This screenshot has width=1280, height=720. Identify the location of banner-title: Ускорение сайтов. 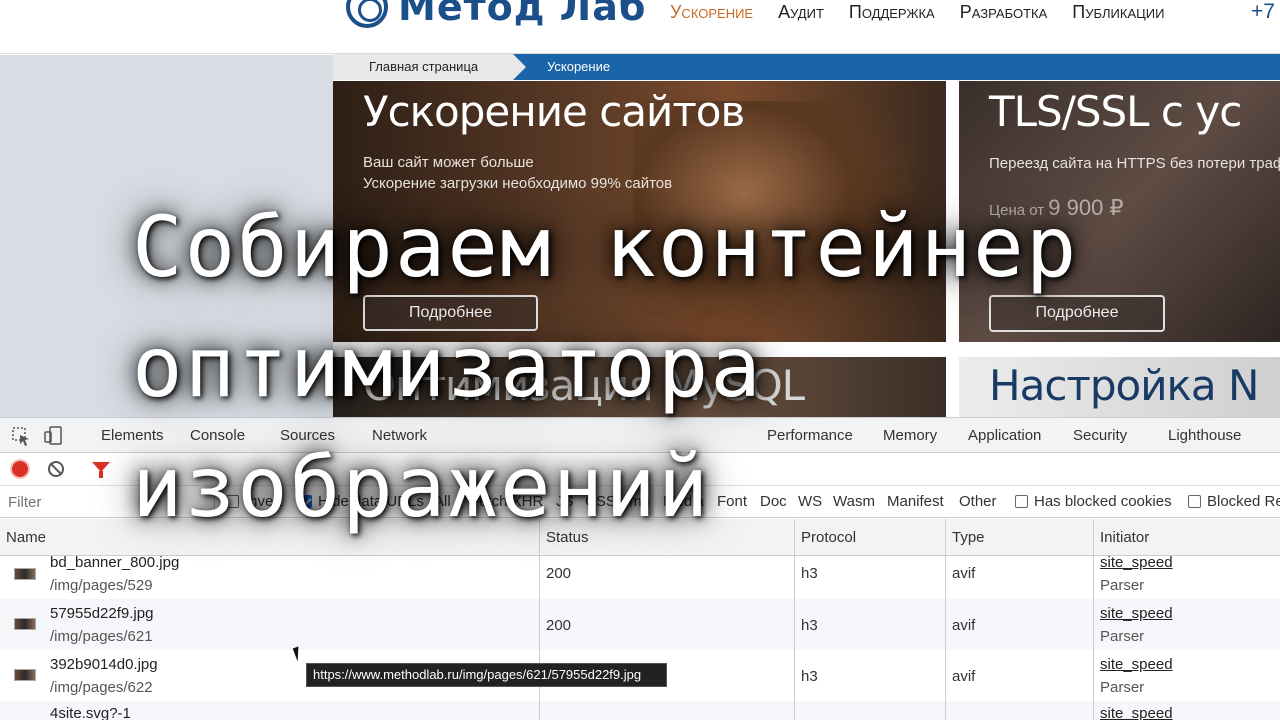
(554, 111).